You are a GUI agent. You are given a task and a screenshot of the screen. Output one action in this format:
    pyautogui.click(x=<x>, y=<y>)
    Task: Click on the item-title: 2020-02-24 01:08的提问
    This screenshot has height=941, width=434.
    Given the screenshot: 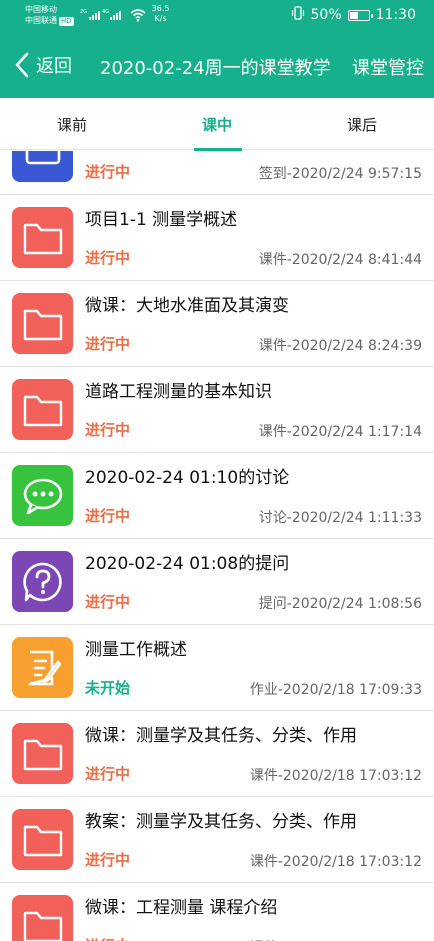 What is the action you would take?
    pyautogui.click(x=187, y=564)
    